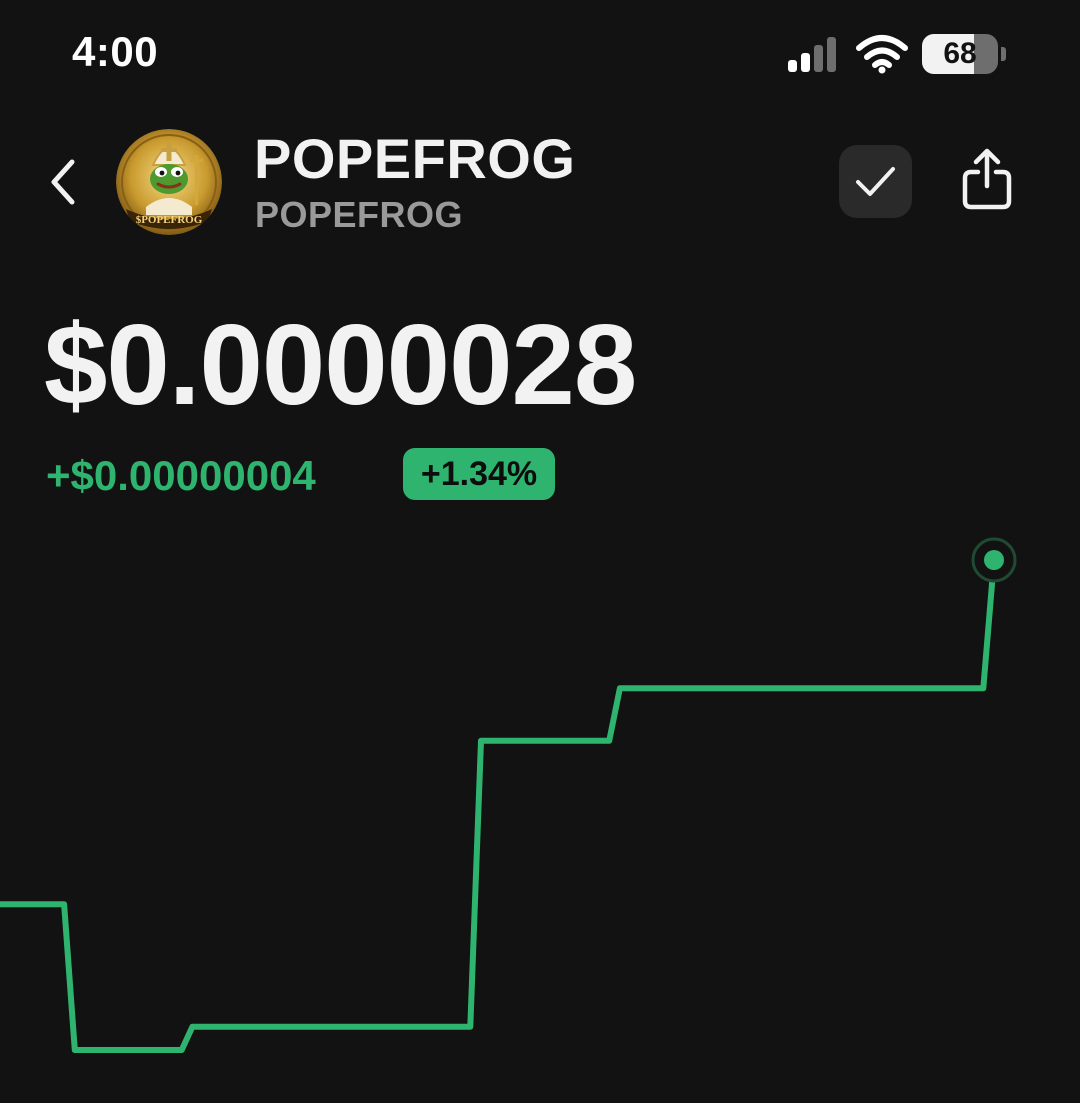 The height and width of the screenshot is (1103, 1080). What do you see at coordinates (340, 365) in the screenshot?
I see `current-price: $0.0000028` at bounding box center [340, 365].